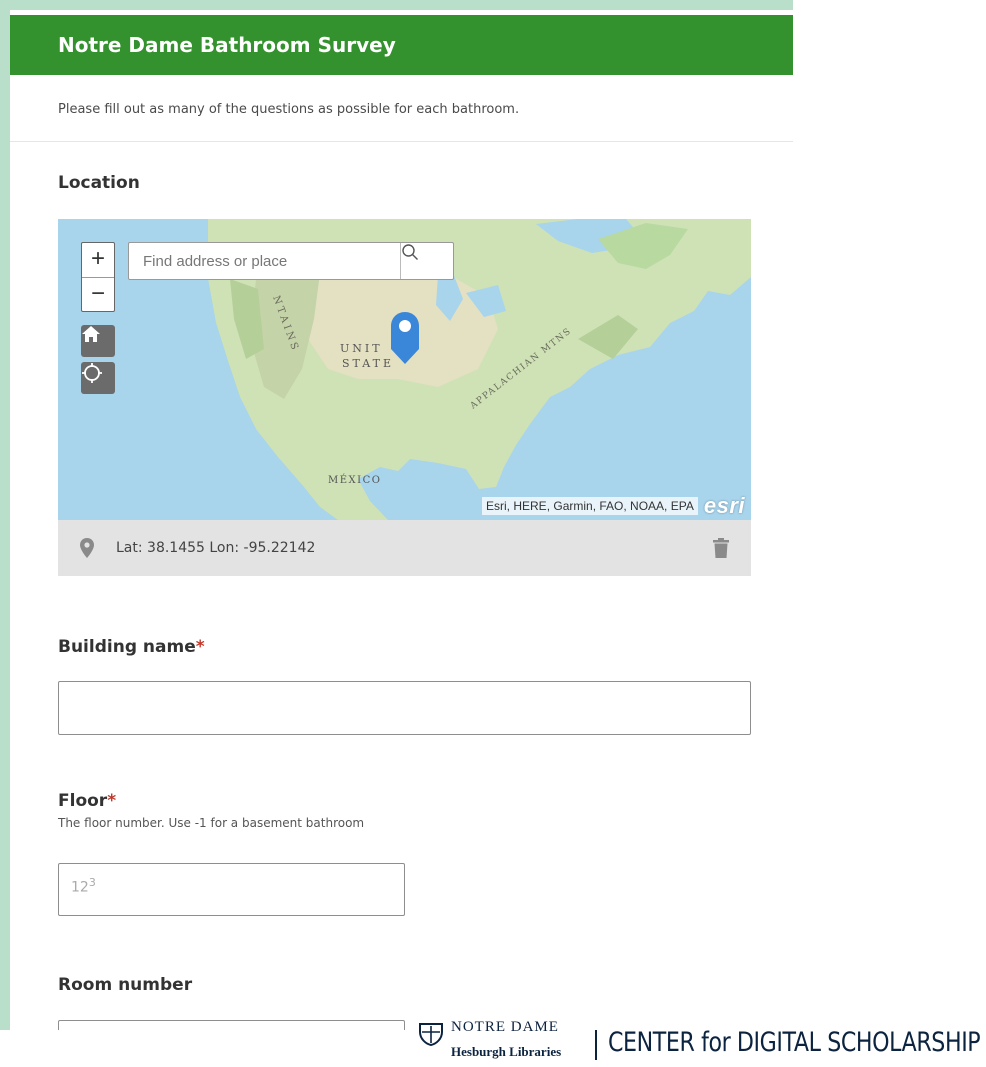 The height and width of the screenshot is (1067, 986). Describe the element at coordinates (361, 348) in the screenshot. I see `map-label-united: UNIT` at that location.